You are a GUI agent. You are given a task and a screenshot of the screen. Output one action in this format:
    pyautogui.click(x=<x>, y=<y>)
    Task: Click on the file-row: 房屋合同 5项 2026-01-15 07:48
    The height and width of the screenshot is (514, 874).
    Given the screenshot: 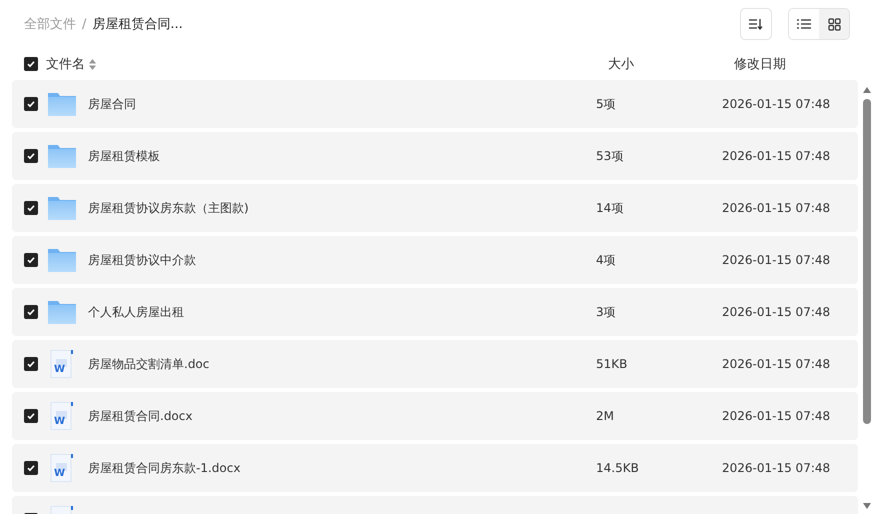 What is the action you would take?
    pyautogui.click(x=435, y=104)
    